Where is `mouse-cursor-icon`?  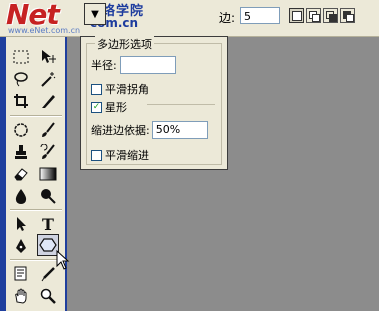 mouse-cursor-icon is located at coordinates (63, 260).